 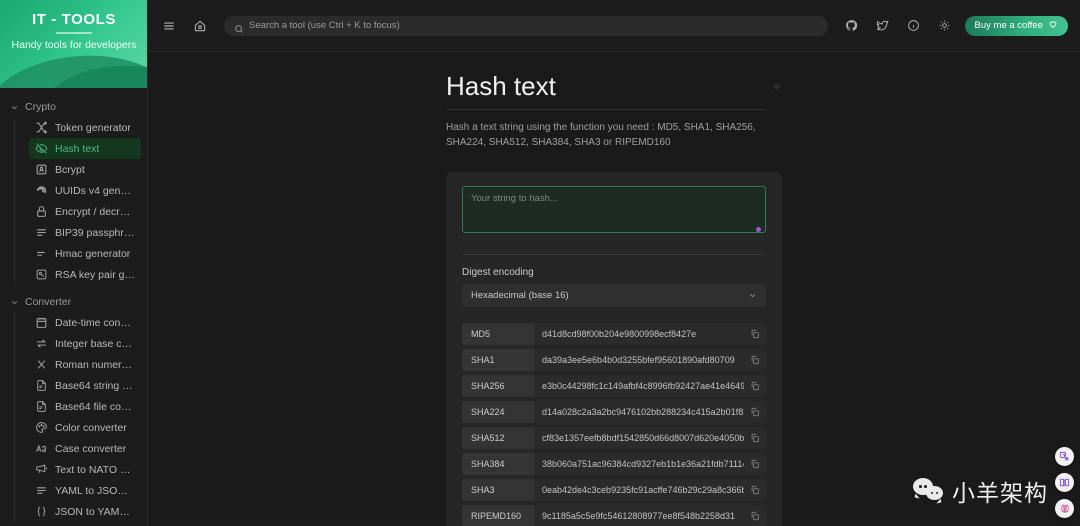 What do you see at coordinates (1064, 508) in the screenshot?
I see `ai-brain-icon` at bounding box center [1064, 508].